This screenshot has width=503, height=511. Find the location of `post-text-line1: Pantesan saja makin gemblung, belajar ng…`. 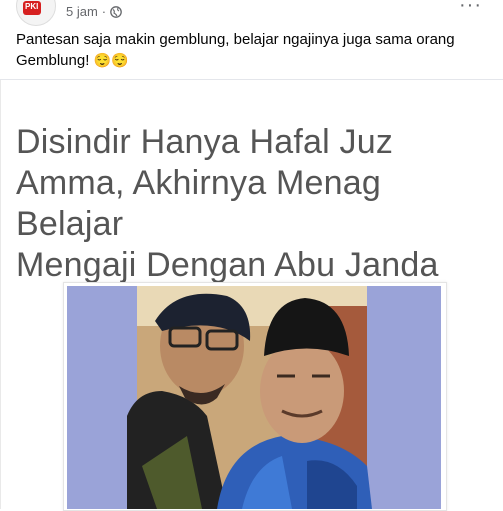

post-text-line1: Pantesan saja makin gemblung, belajar ng… is located at coordinates (235, 39).